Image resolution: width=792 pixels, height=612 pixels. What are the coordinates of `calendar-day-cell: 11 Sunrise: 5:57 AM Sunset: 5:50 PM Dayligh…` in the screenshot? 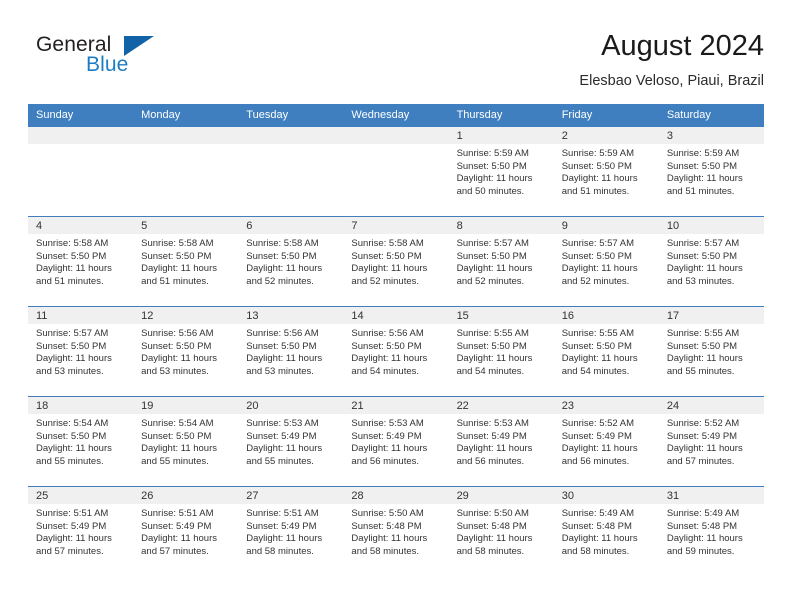 It's located at (81, 351).